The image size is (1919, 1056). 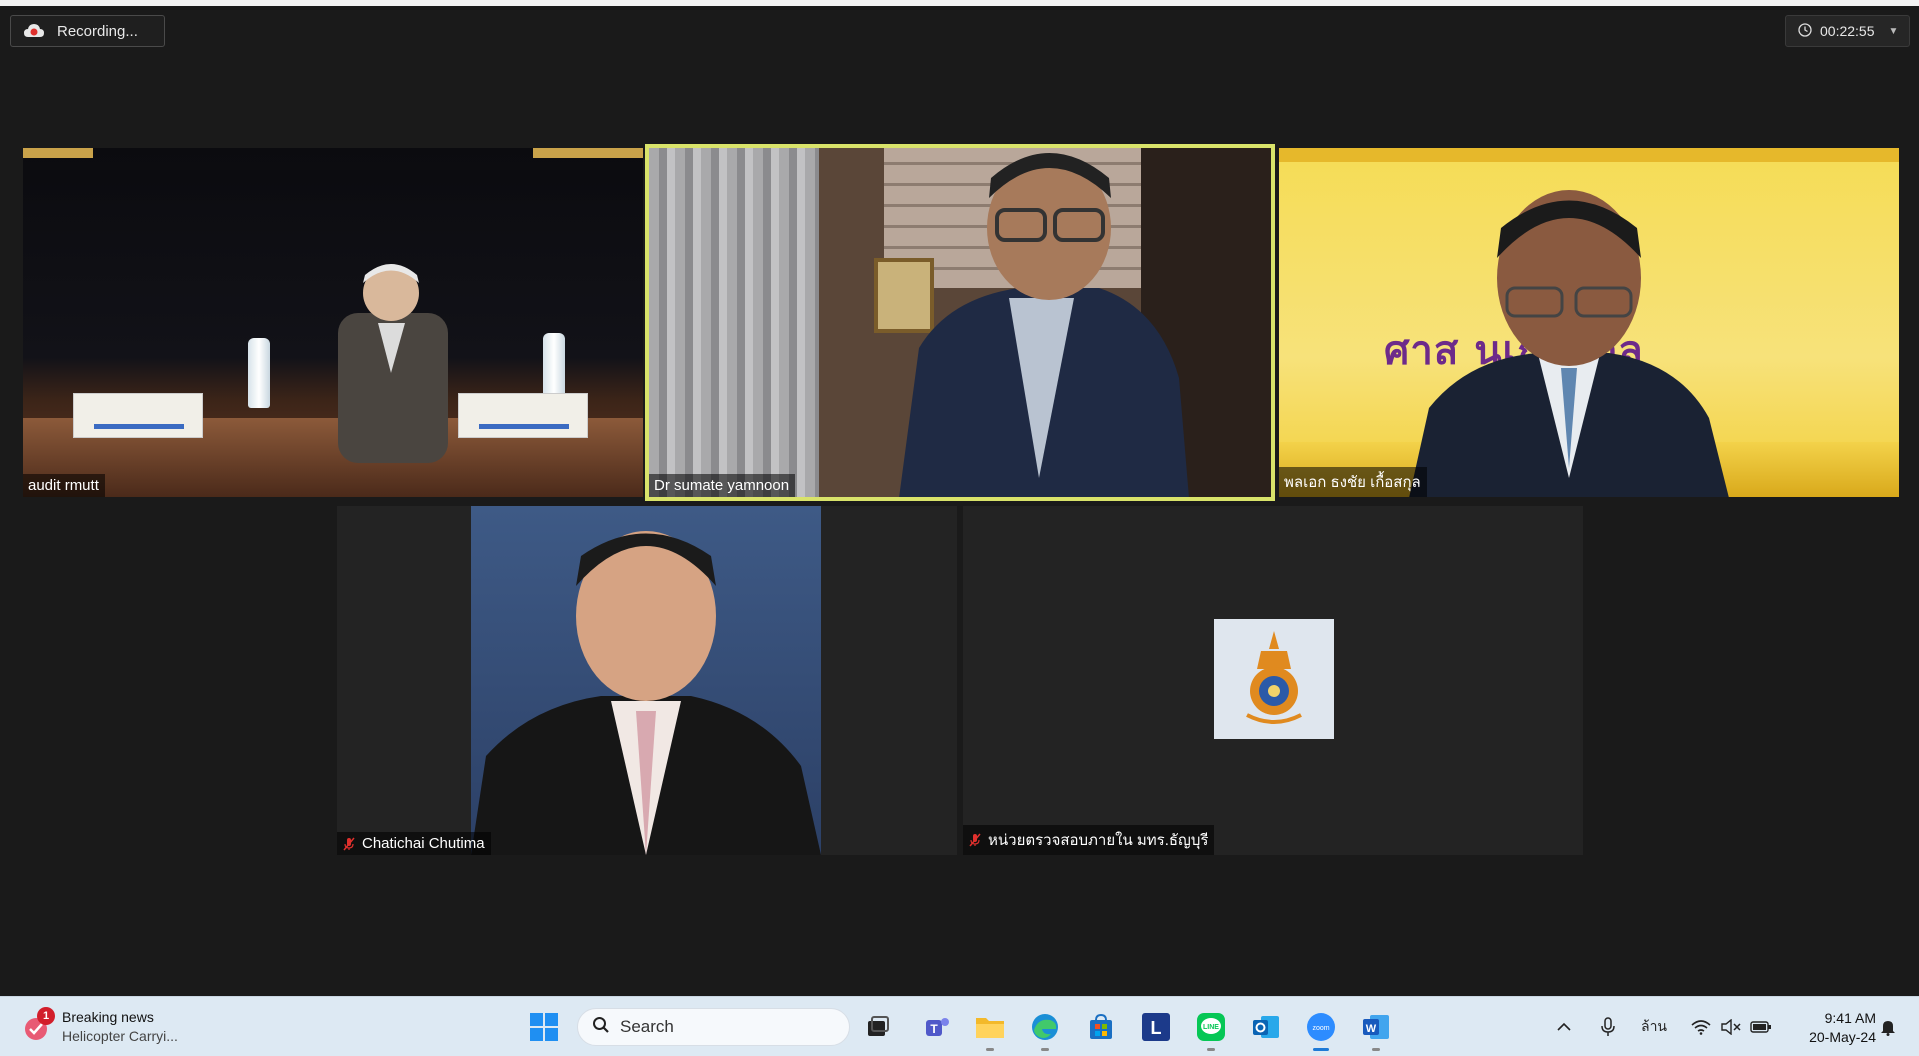 I want to click on word-button: W, so click(x=1376, y=1029).